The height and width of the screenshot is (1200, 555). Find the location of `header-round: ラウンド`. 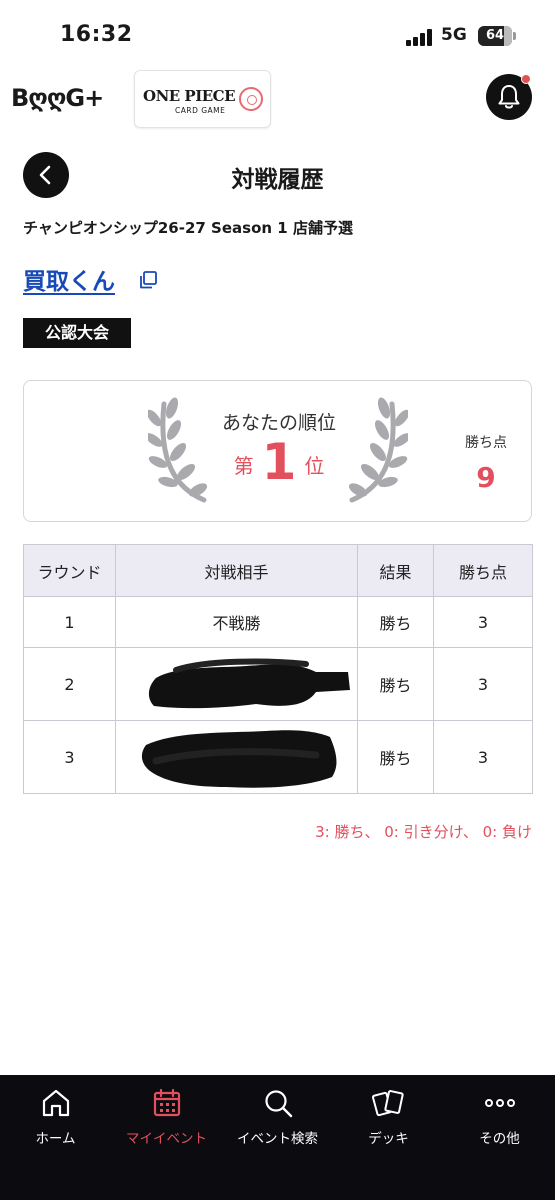

header-round: ラウンド is located at coordinates (69, 570).